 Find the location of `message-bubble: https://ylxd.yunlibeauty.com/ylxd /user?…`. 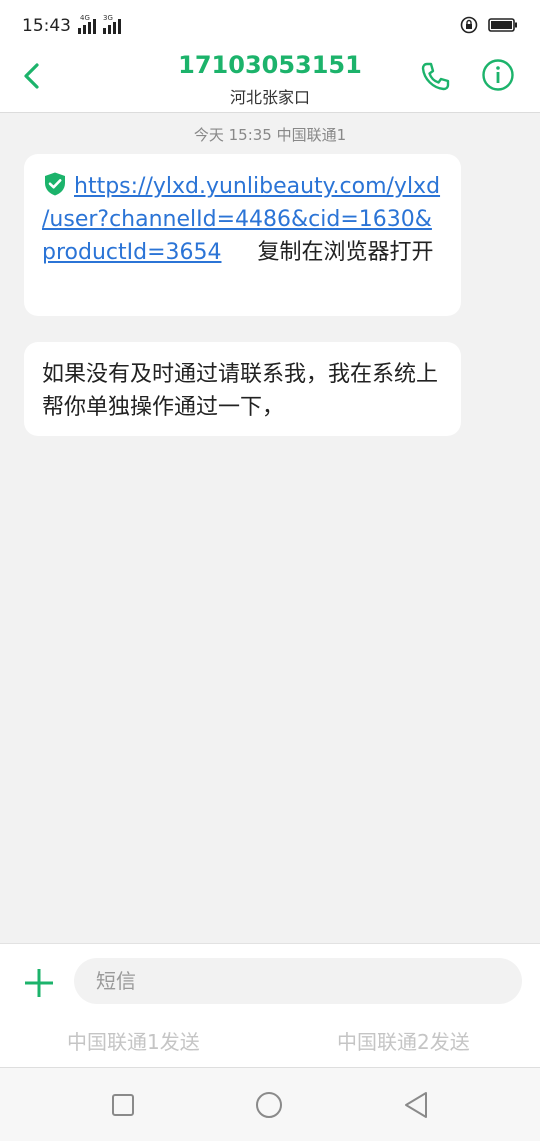

message-bubble: https://ylxd.yunlibeauty.com/ylxd /user?… is located at coordinates (242, 235).